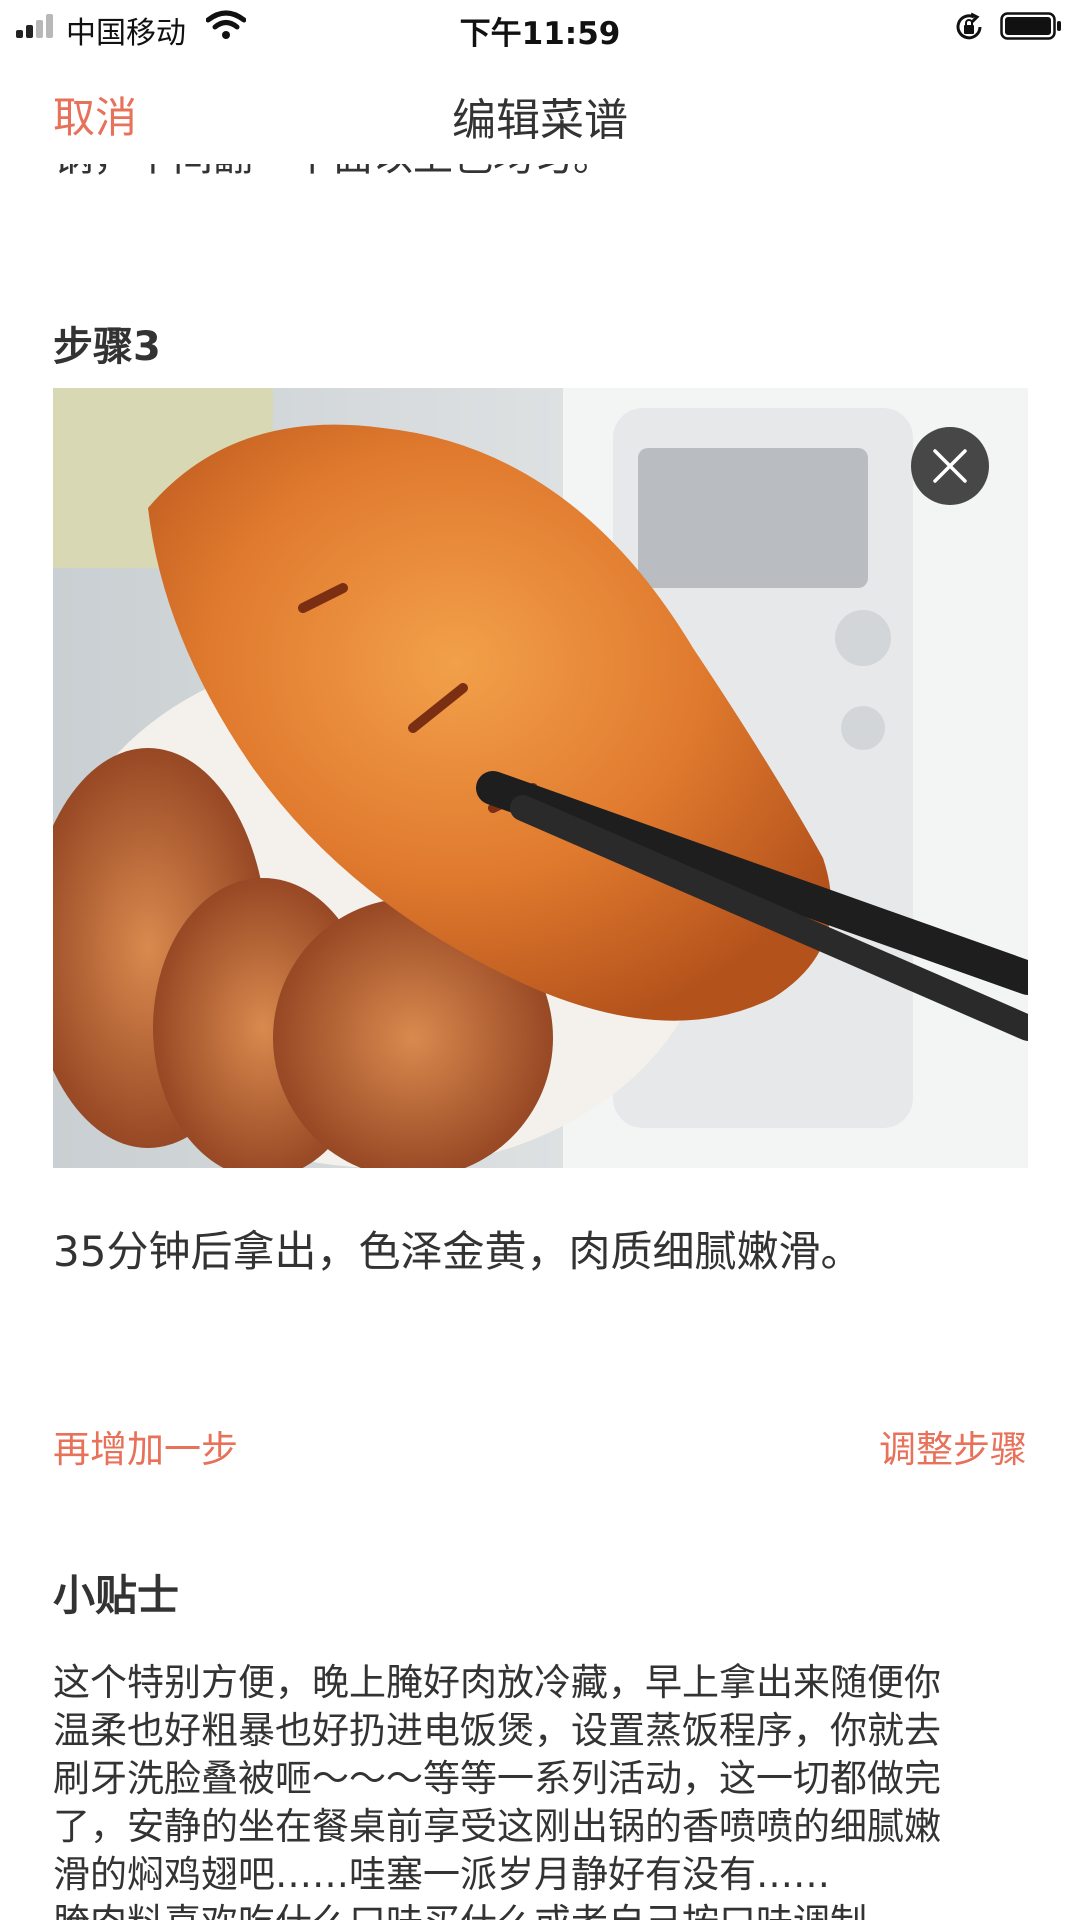  What do you see at coordinates (1030, 26) in the screenshot?
I see `battery-icon` at bounding box center [1030, 26].